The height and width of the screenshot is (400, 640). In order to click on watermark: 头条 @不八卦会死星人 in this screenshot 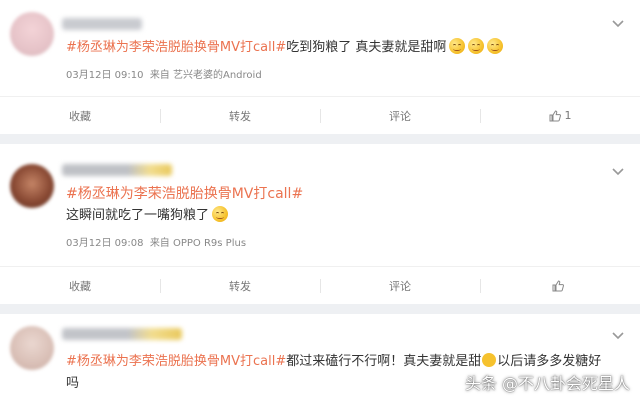, I will do `click(547, 383)`.